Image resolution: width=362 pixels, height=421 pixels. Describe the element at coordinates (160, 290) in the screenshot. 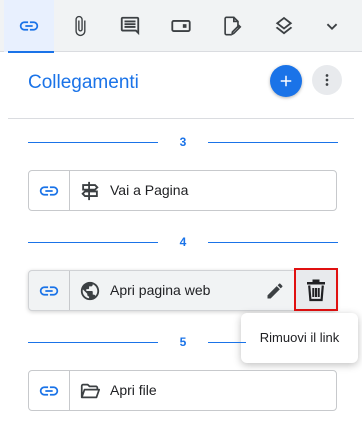

I see `link-label: Apri pagina web` at that location.